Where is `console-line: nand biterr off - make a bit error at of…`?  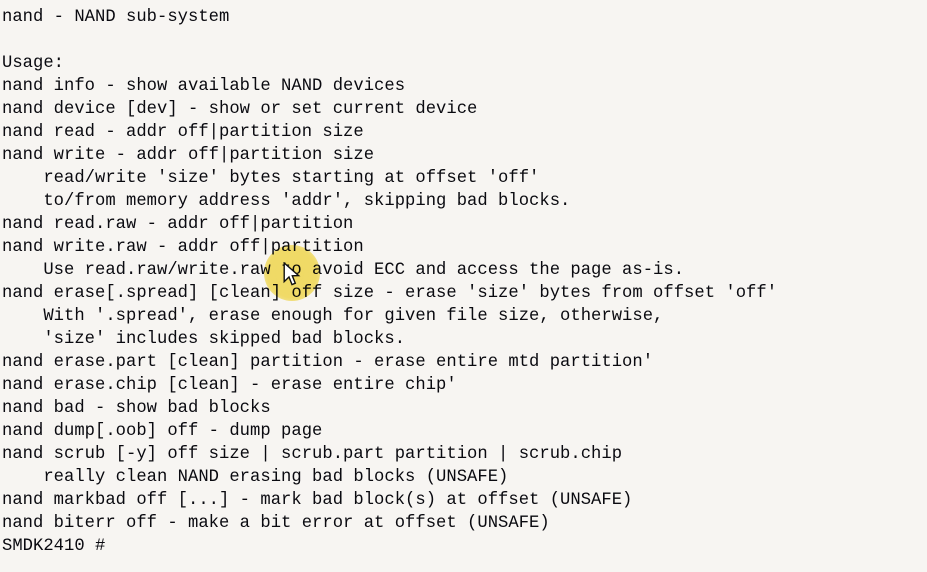 console-line: nand biterr off - make a bit error at of… is located at coordinates (276, 523).